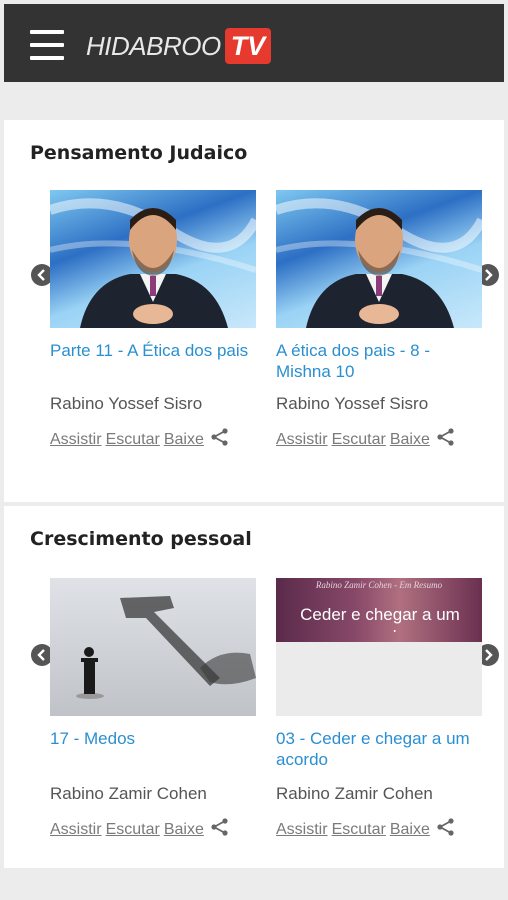 The width and height of the screenshot is (508, 900). What do you see at coordinates (153, 45) in the screenshot?
I see `logo-text: HIDABROO` at bounding box center [153, 45].